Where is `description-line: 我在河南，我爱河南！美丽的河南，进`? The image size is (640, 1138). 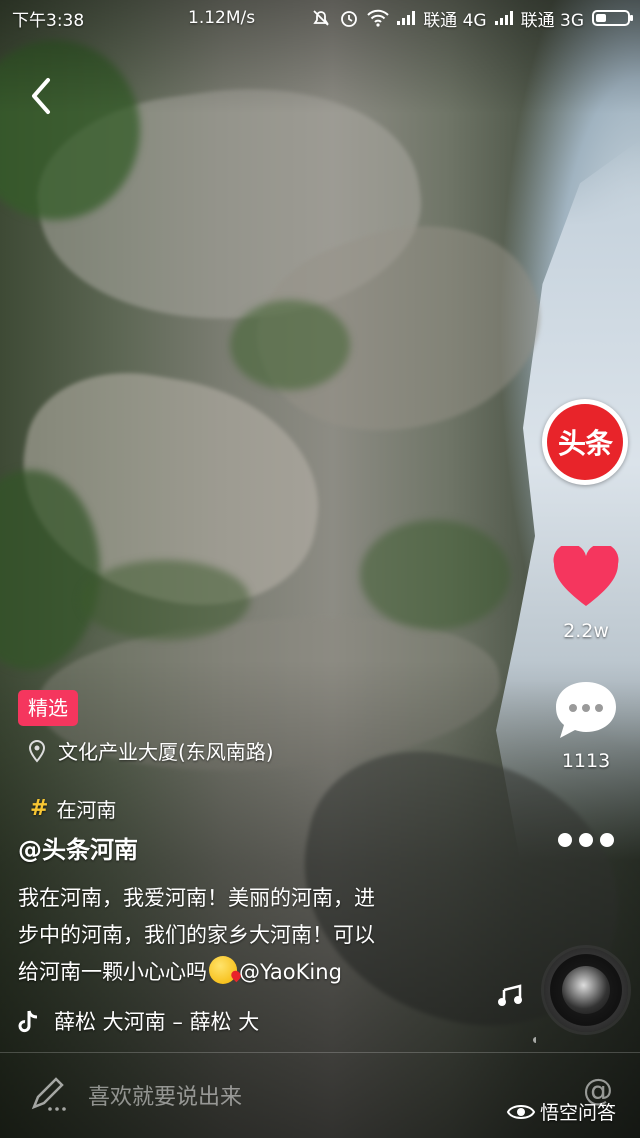
description-line: 我在河南，我爱河南！美丽的河南，进 is located at coordinates (196, 898).